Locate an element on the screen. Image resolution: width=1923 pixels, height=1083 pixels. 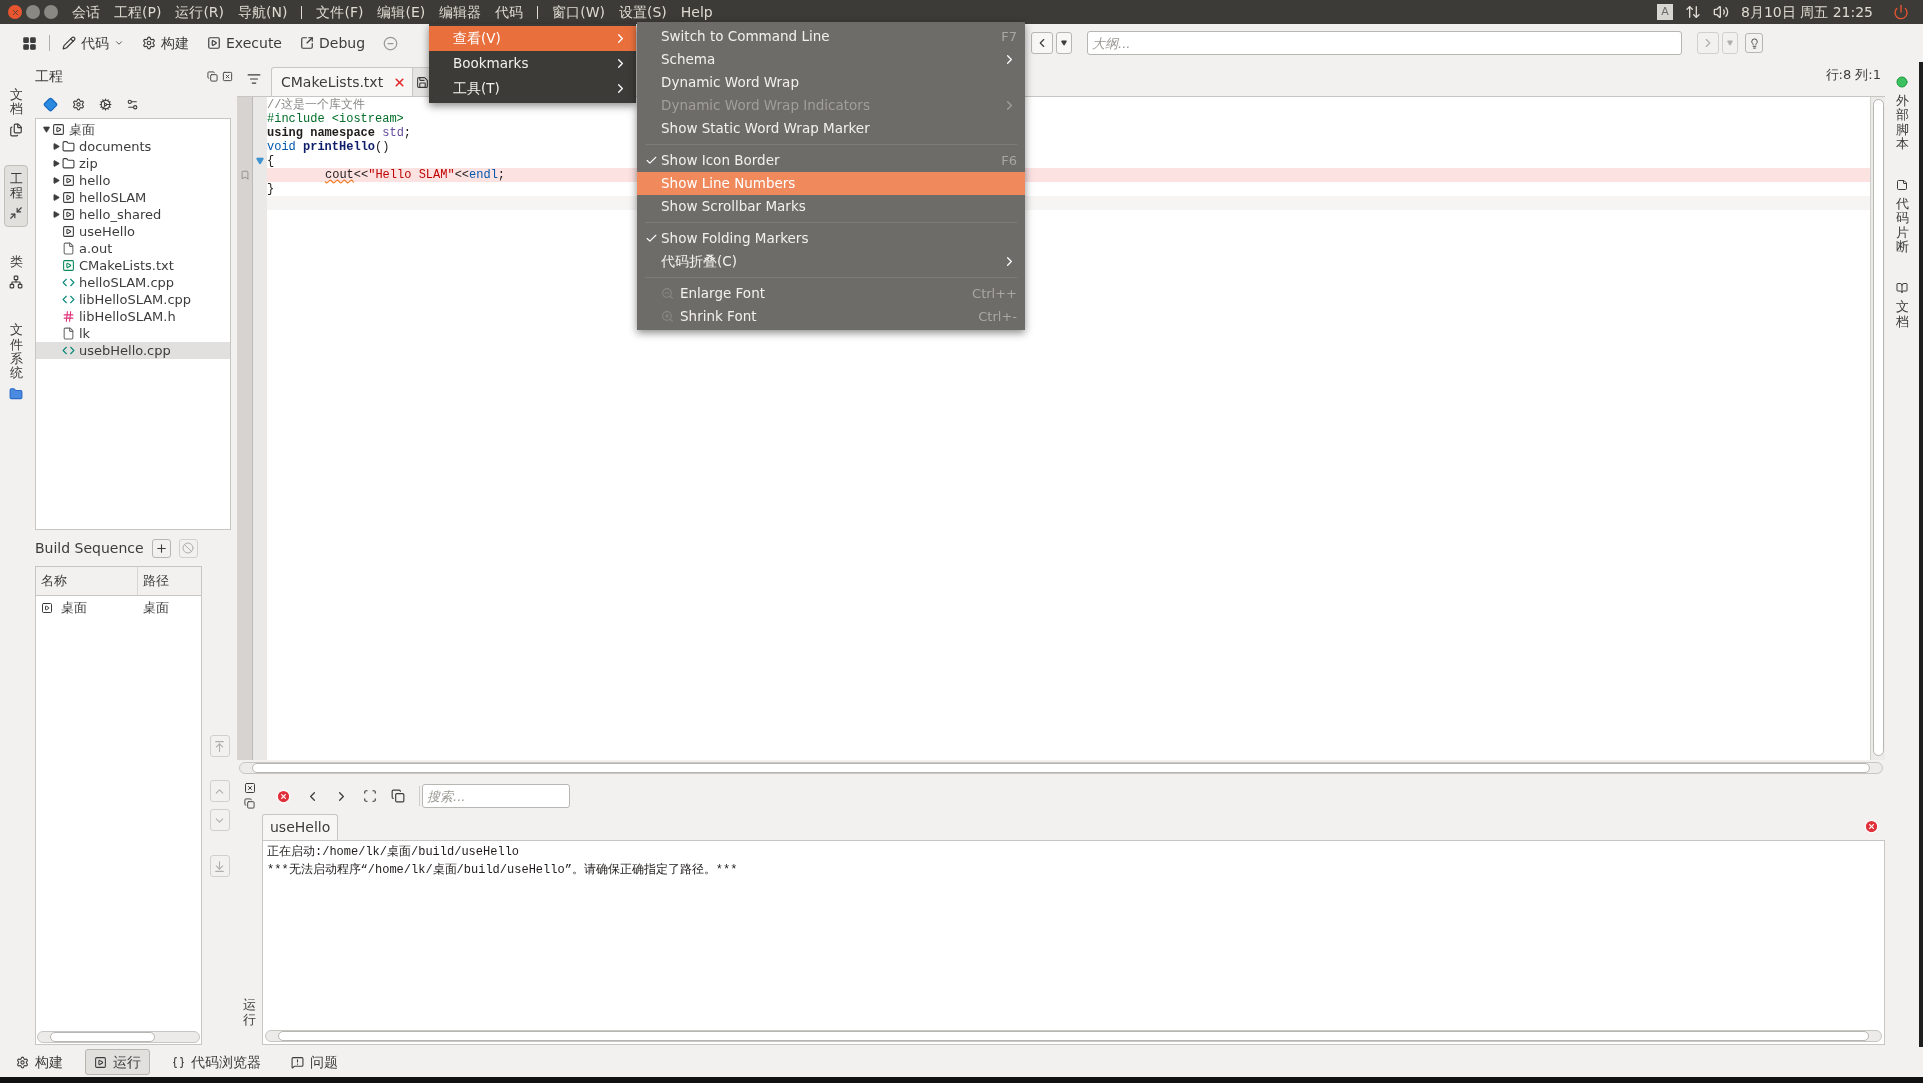
menu-item: Show Static Word Wrap Marker is located at coordinates (831, 128).